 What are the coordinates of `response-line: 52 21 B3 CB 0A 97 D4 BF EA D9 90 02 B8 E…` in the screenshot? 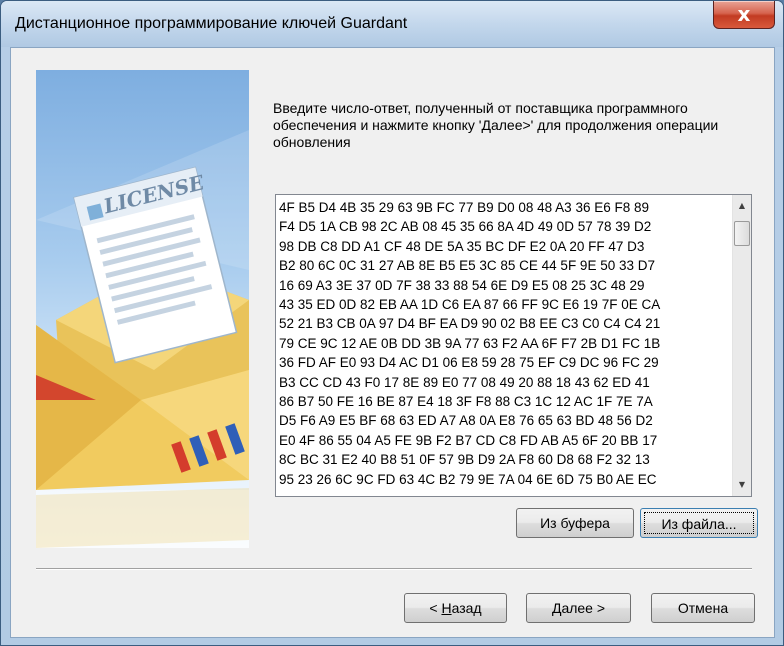 It's located at (470, 324).